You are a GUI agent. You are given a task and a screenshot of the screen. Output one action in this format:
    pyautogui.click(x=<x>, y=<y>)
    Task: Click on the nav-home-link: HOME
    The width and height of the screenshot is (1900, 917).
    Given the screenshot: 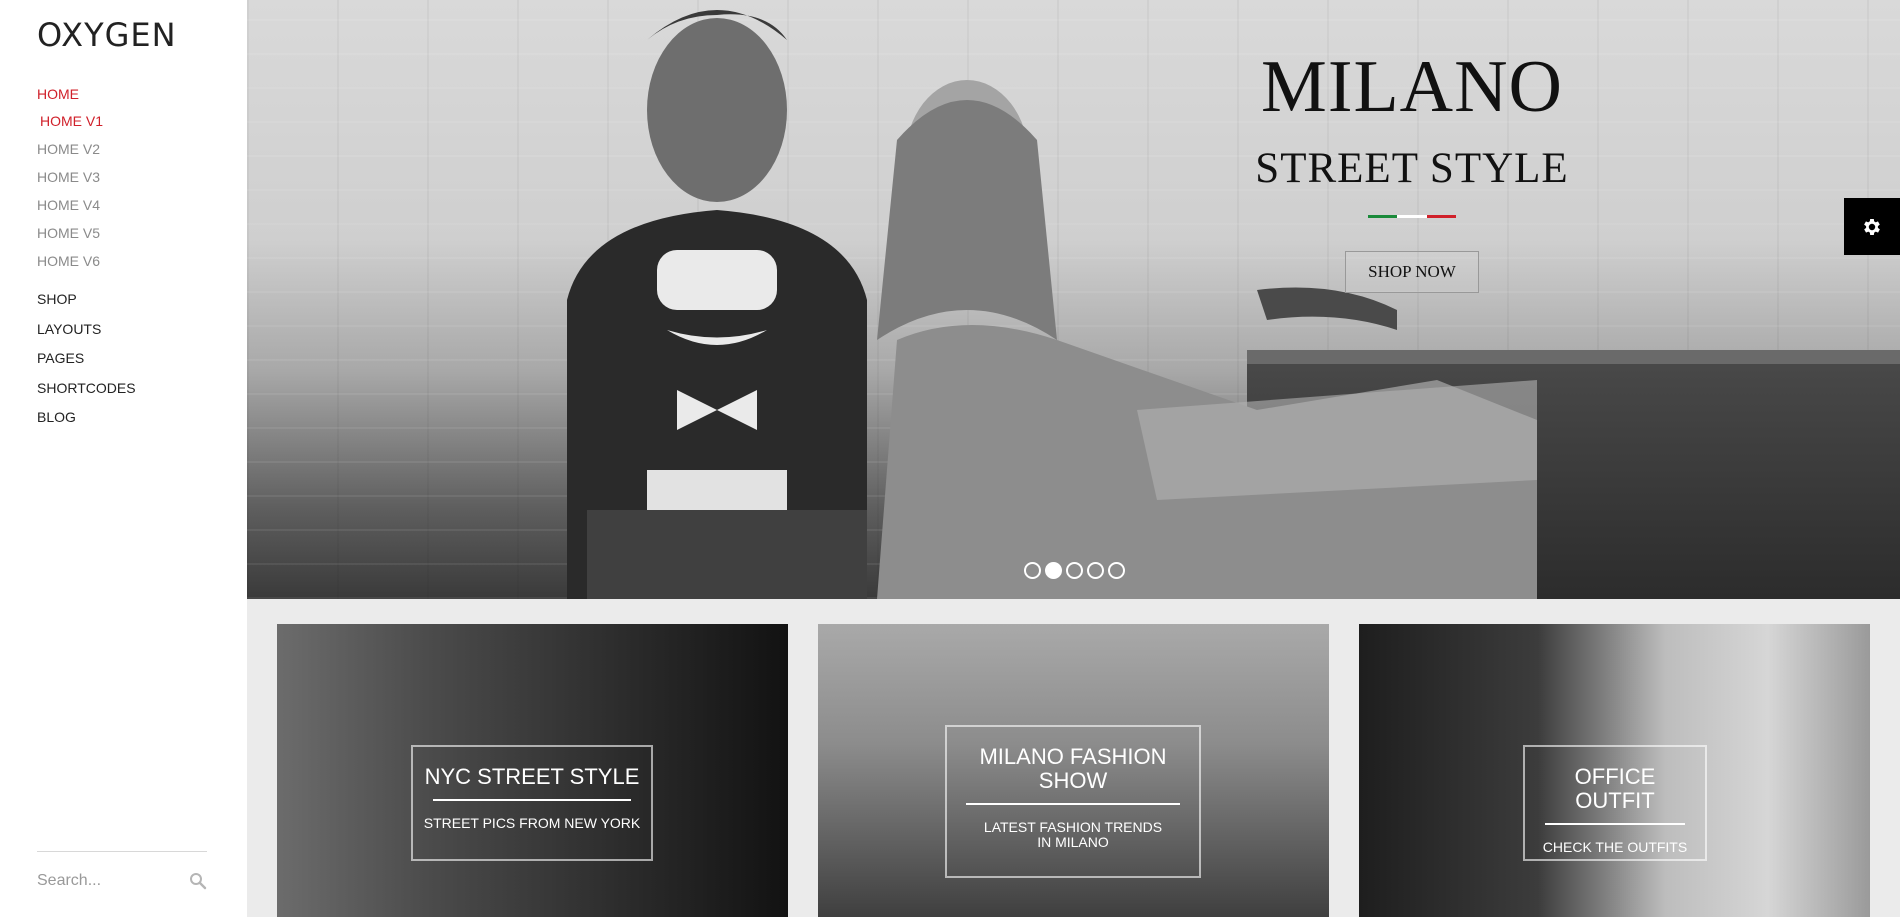 What is the action you would take?
    pyautogui.click(x=86, y=97)
    